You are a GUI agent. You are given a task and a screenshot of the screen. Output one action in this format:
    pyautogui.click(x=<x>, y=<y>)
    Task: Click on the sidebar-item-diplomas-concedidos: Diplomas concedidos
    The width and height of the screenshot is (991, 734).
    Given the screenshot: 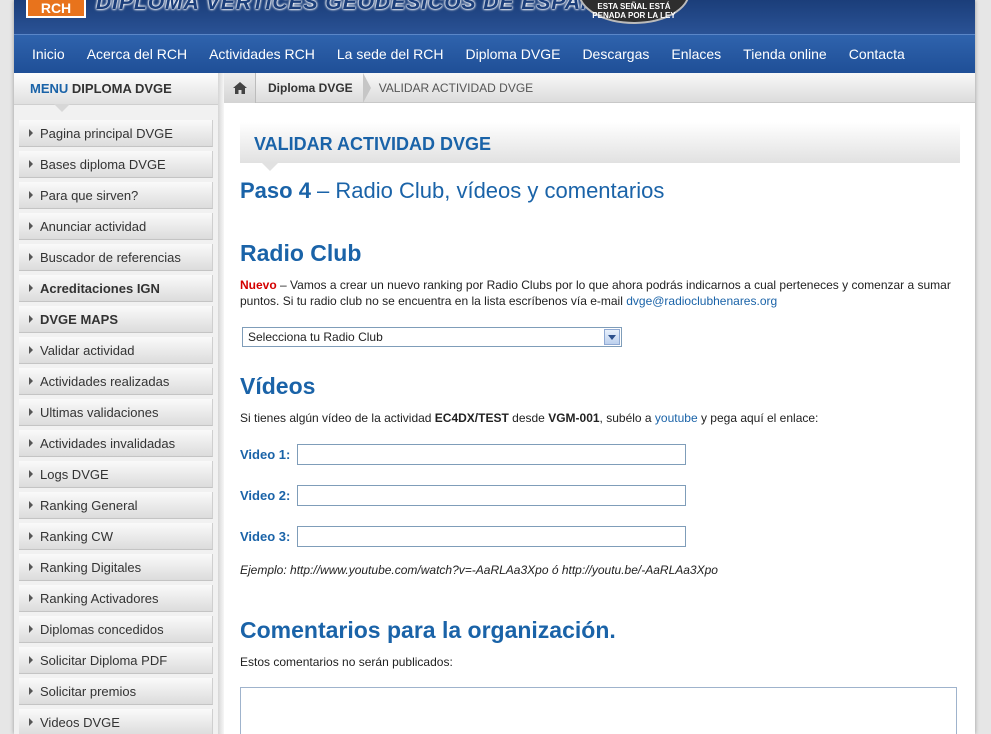 What is the action you would take?
    pyautogui.click(x=116, y=629)
    